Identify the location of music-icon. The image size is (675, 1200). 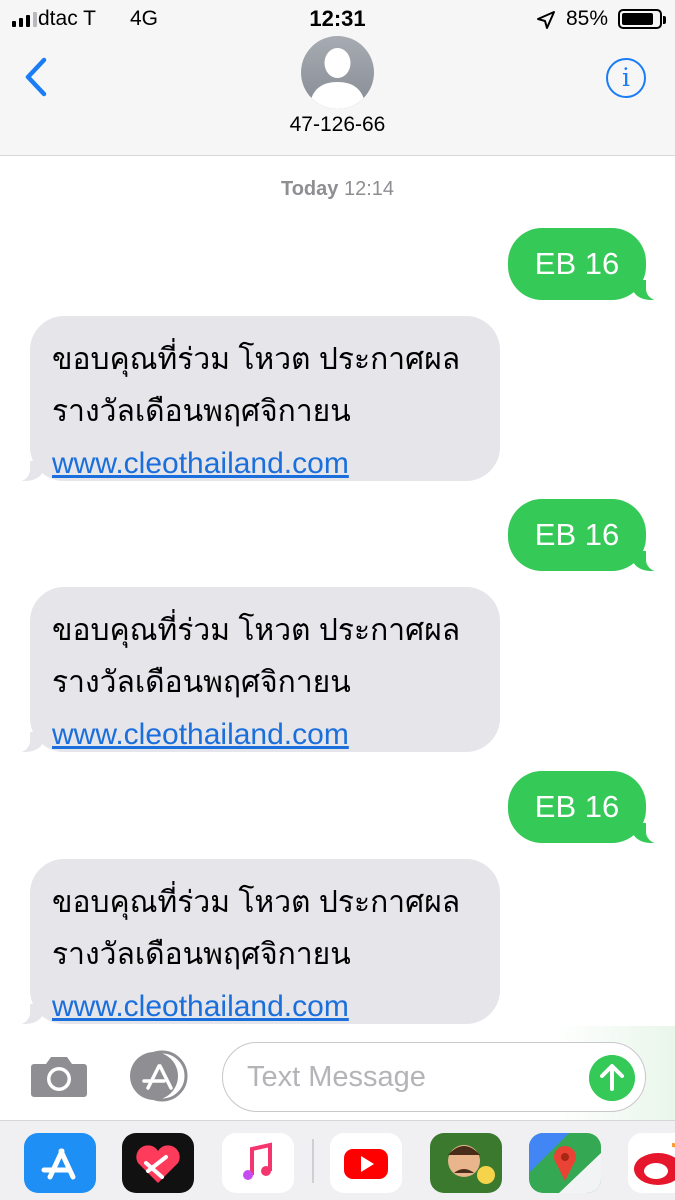
(258, 1163).